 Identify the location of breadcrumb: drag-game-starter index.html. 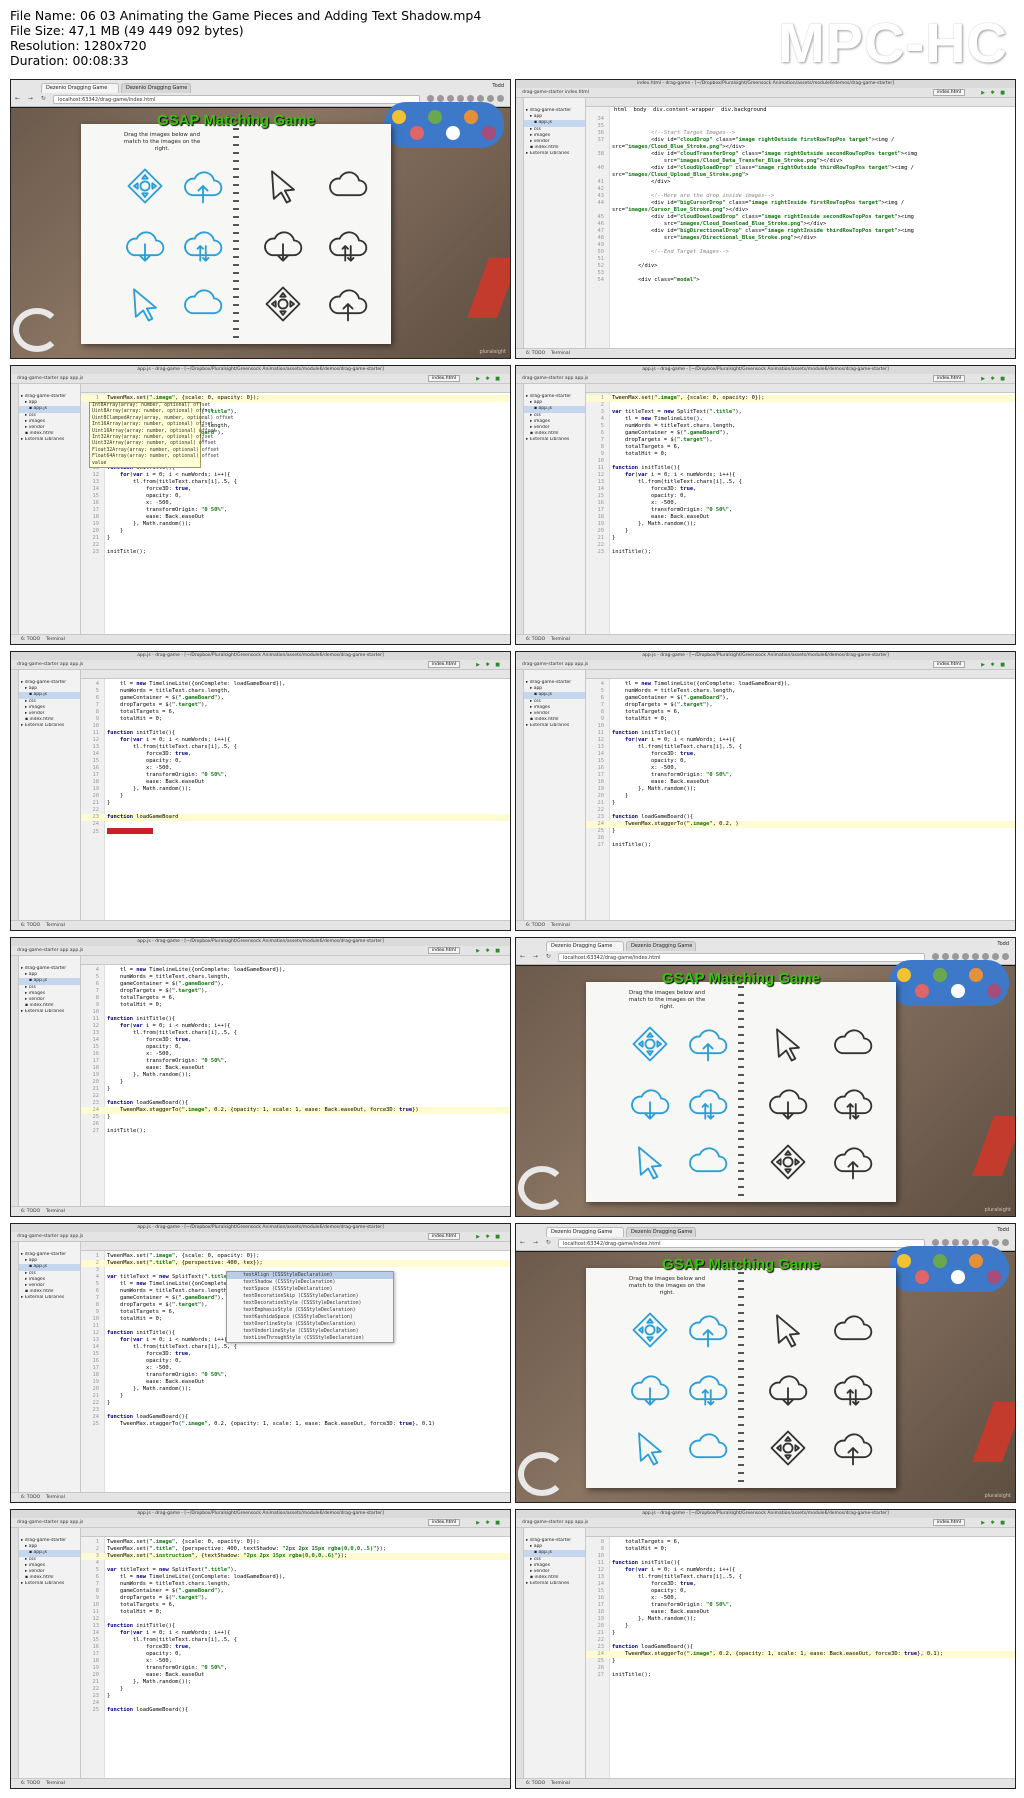
(555, 92).